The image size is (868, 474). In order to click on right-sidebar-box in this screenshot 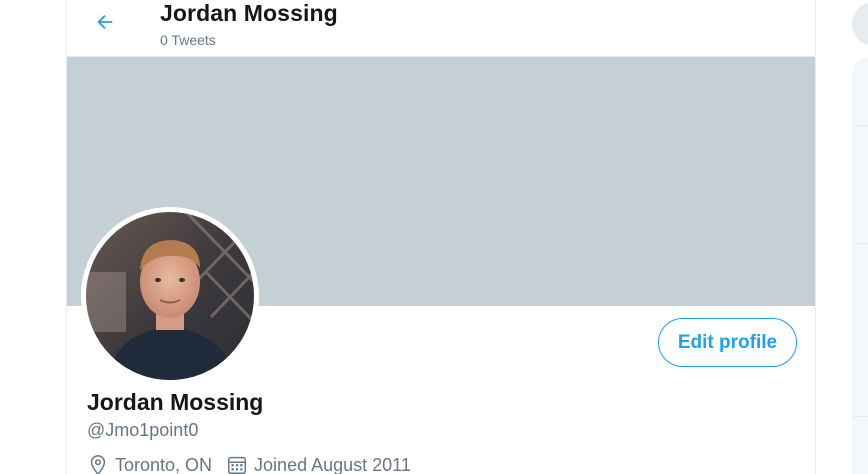, I will do `click(860, 266)`.